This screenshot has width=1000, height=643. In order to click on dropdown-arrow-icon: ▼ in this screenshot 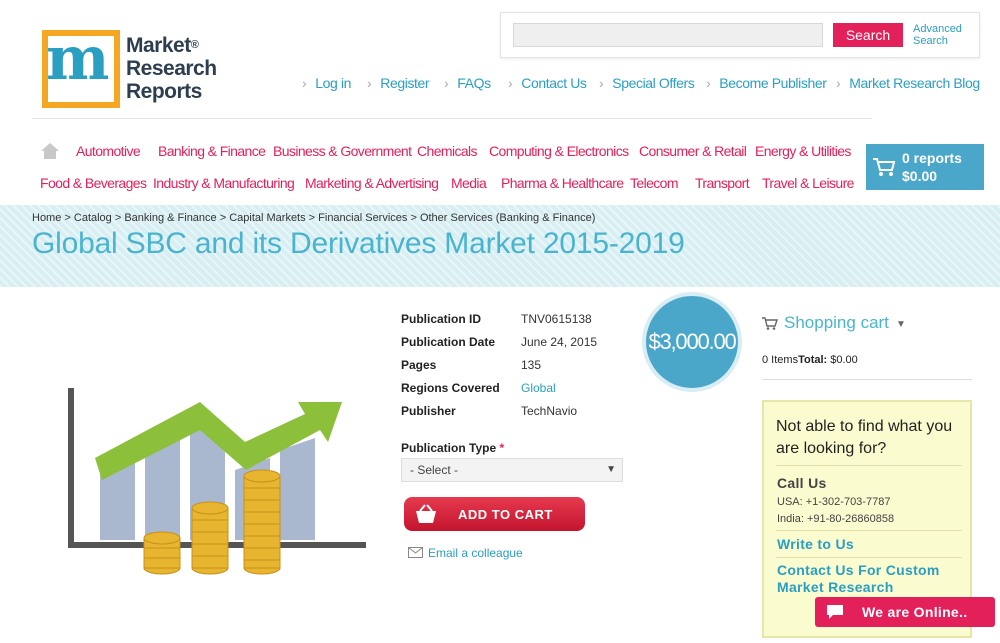, I will do `click(611, 469)`.